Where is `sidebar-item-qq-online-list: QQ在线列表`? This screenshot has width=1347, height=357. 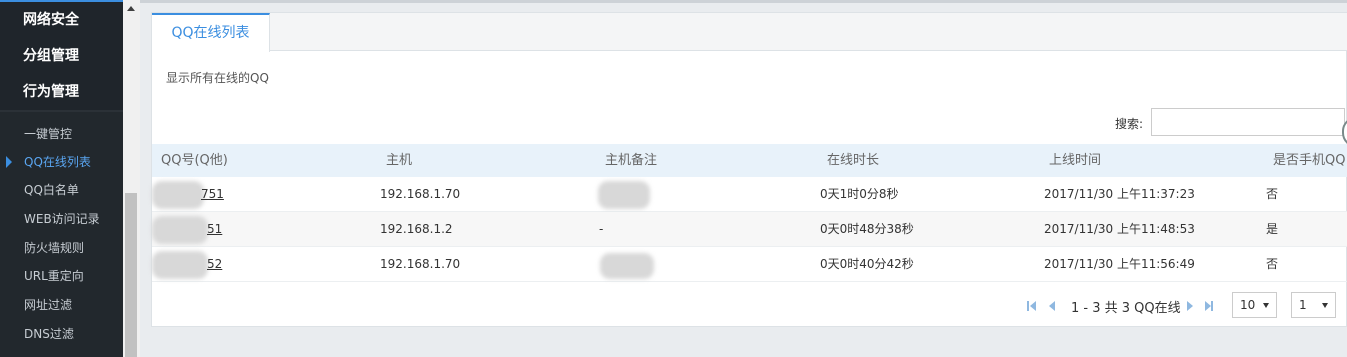
sidebar-item-qq-online-list: QQ在线列表 is located at coordinates (61, 162).